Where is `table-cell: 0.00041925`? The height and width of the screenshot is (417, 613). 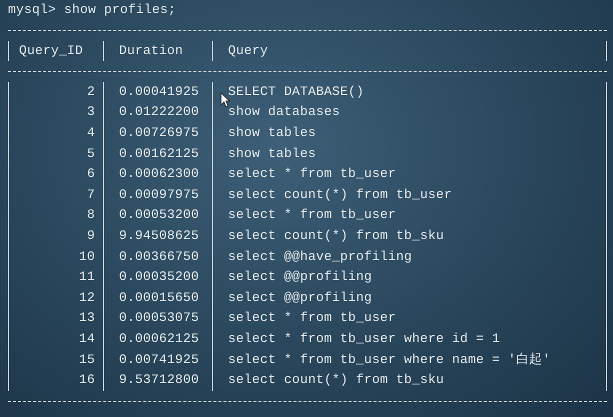 table-cell: 0.00041925 is located at coordinates (157, 92).